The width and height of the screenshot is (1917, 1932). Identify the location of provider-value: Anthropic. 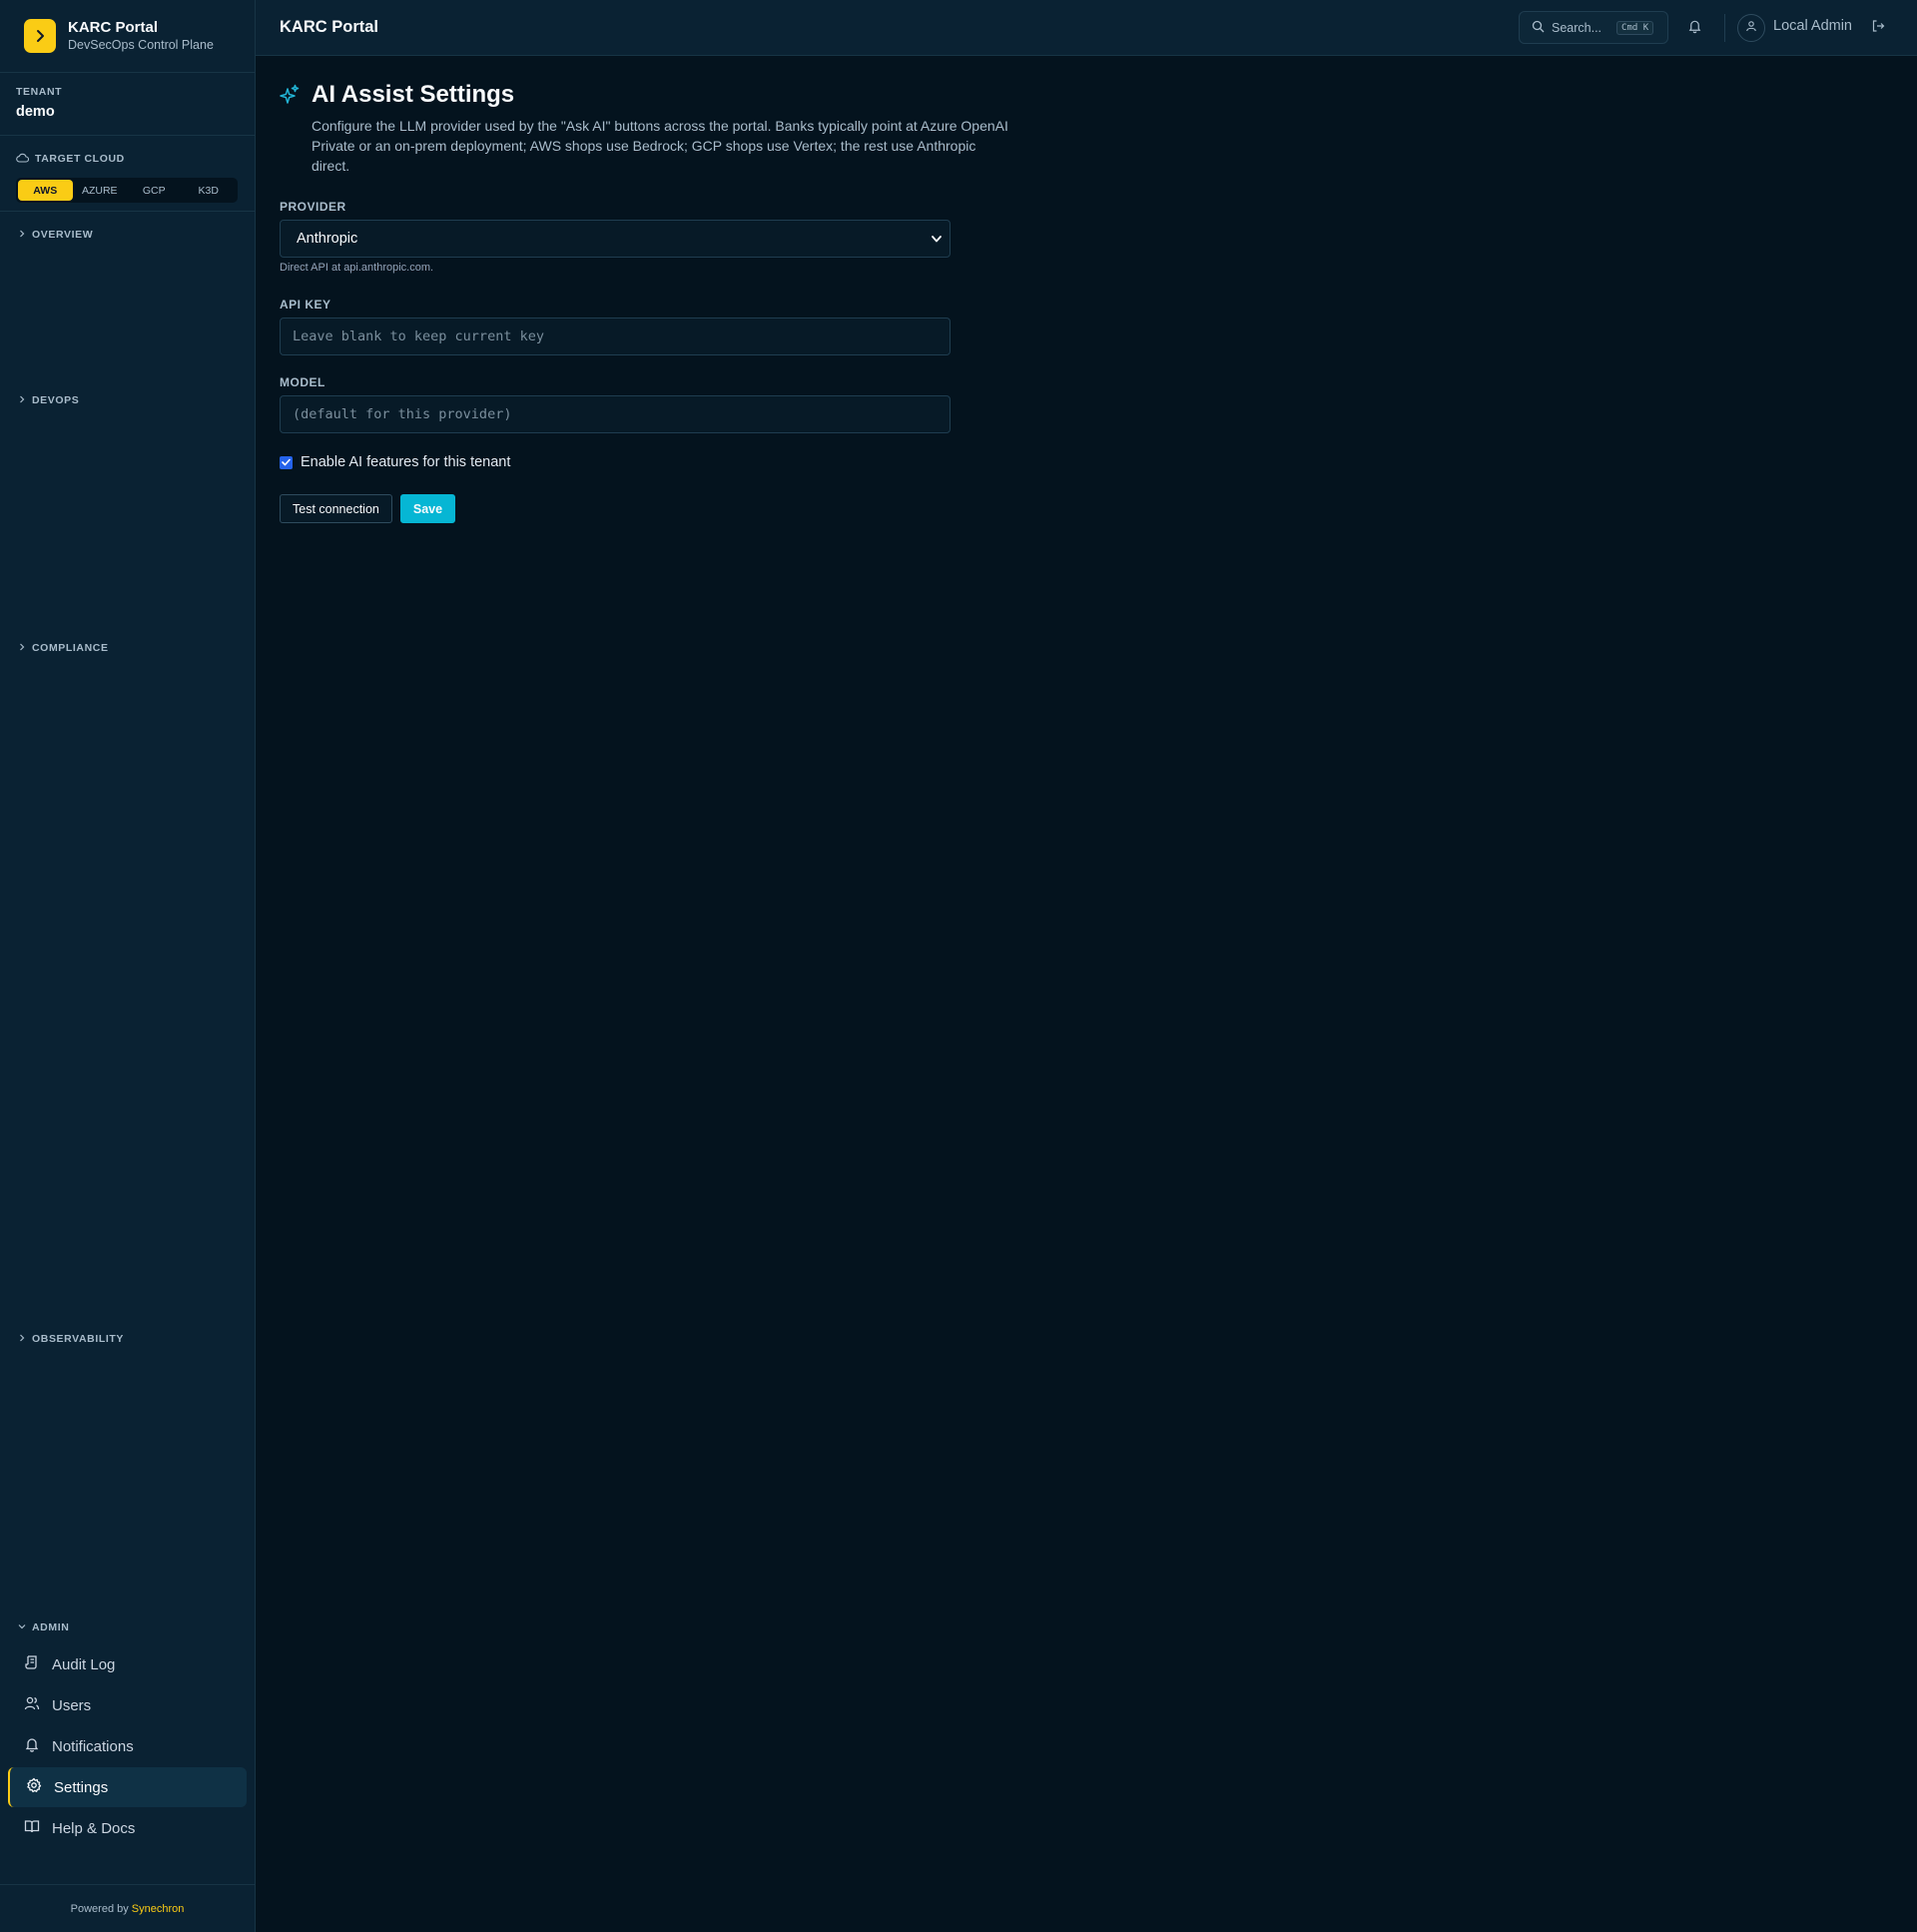
(327, 239).